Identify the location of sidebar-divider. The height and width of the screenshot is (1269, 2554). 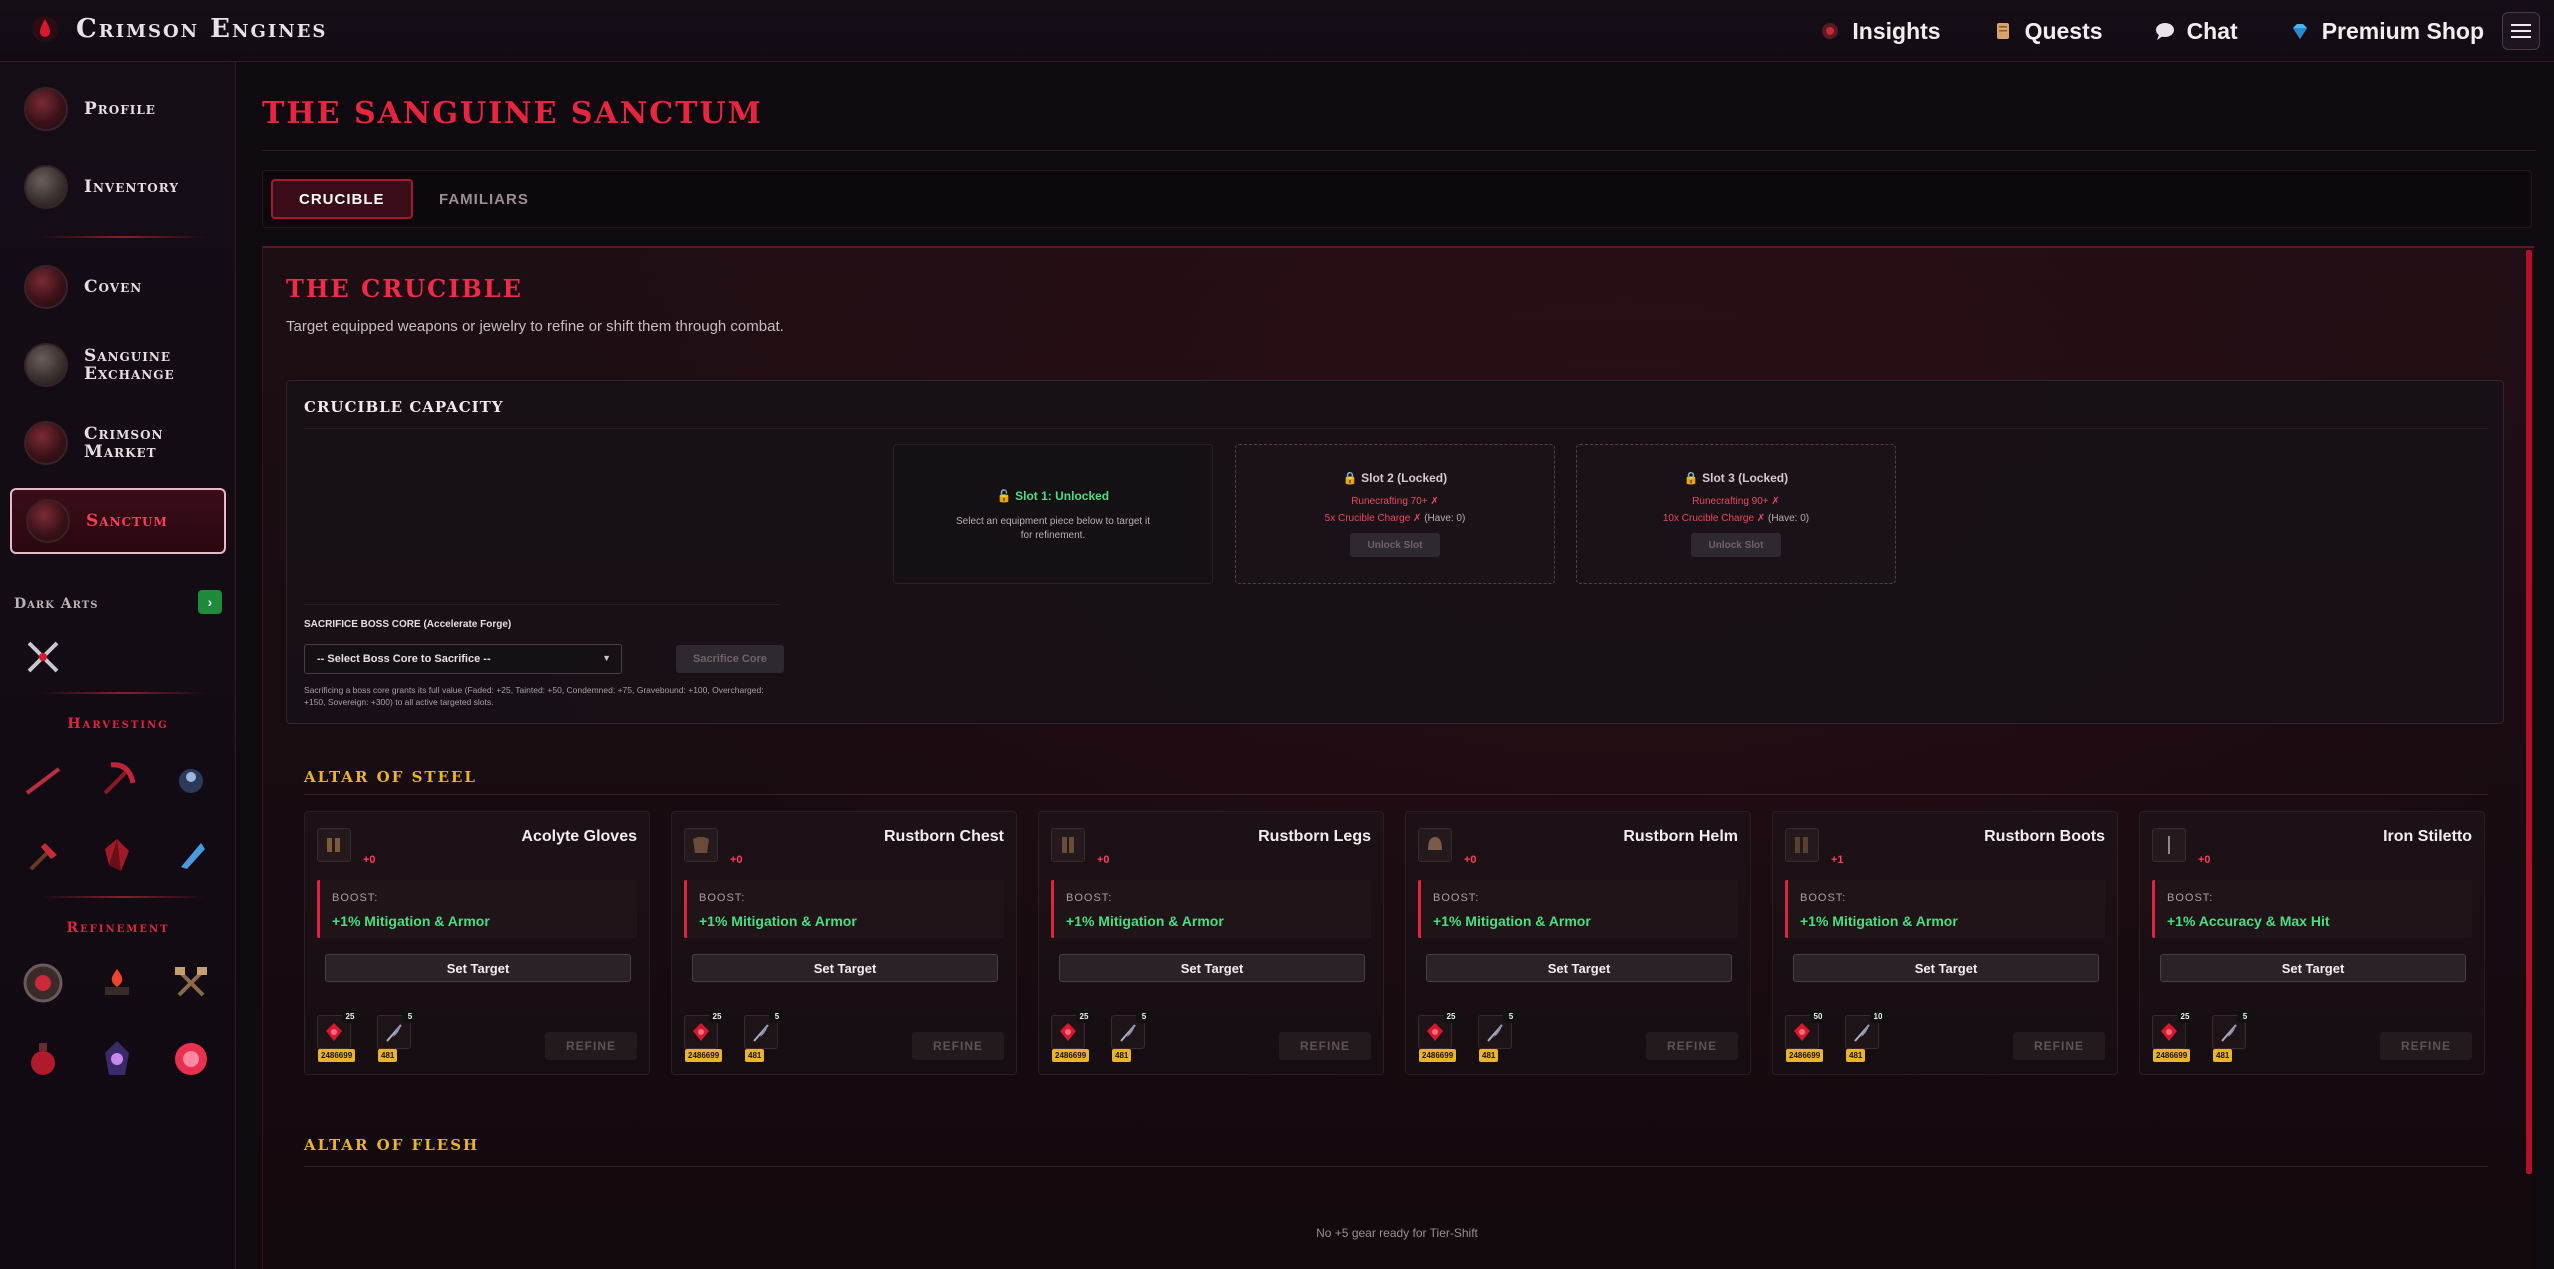
(123, 897).